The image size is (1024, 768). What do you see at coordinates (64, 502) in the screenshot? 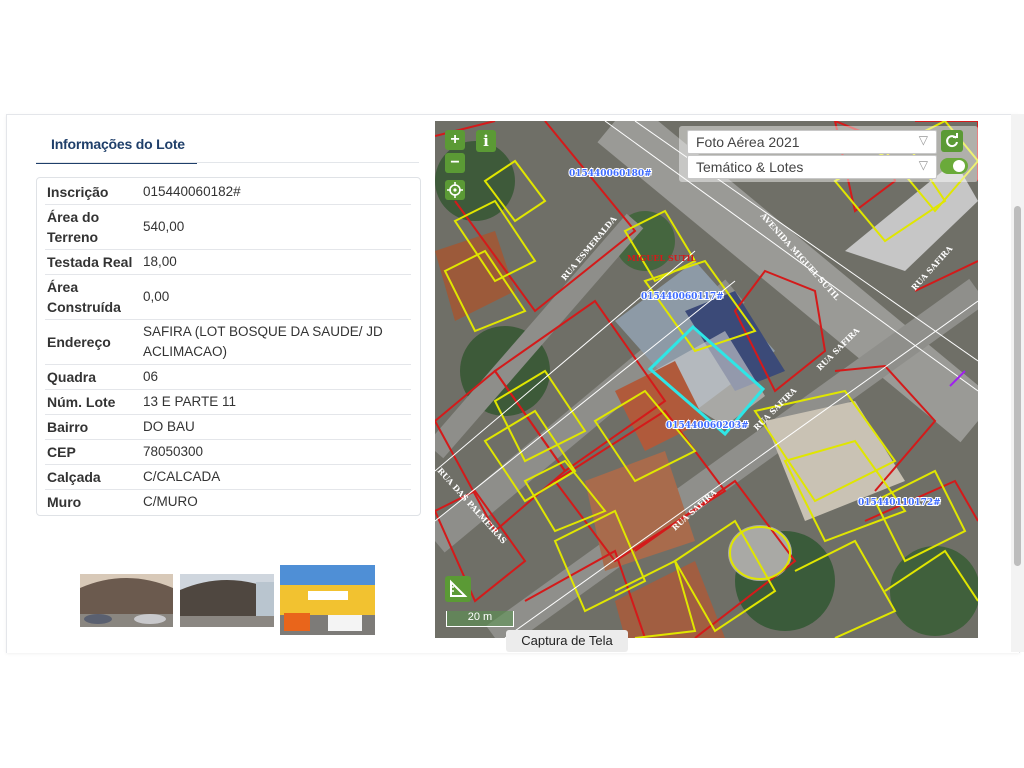
I see `field-label: Muro` at bounding box center [64, 502].